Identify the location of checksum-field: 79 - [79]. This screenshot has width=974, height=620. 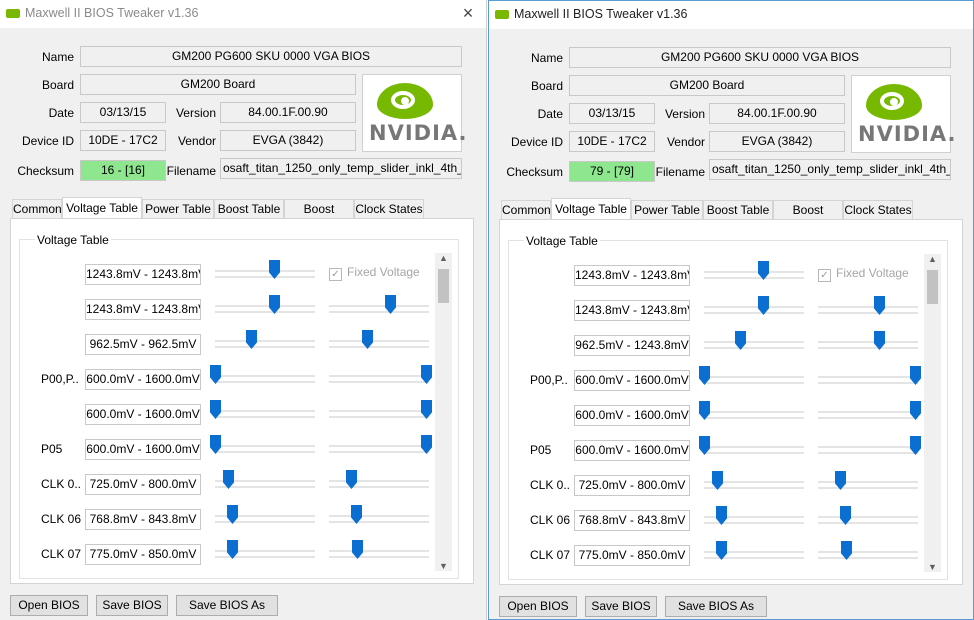
(612, 171).